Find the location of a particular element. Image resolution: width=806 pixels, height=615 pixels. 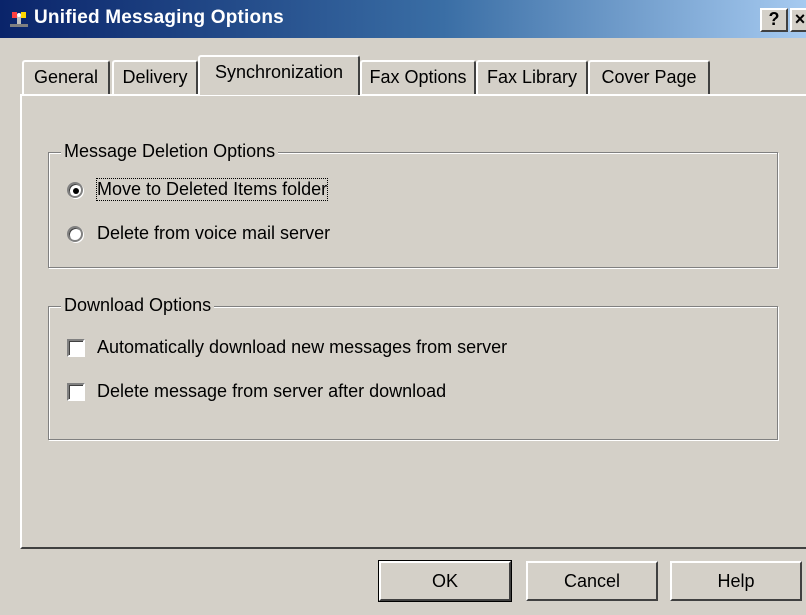

delete-after-download-checkbox is located at coordinates (76, 392).